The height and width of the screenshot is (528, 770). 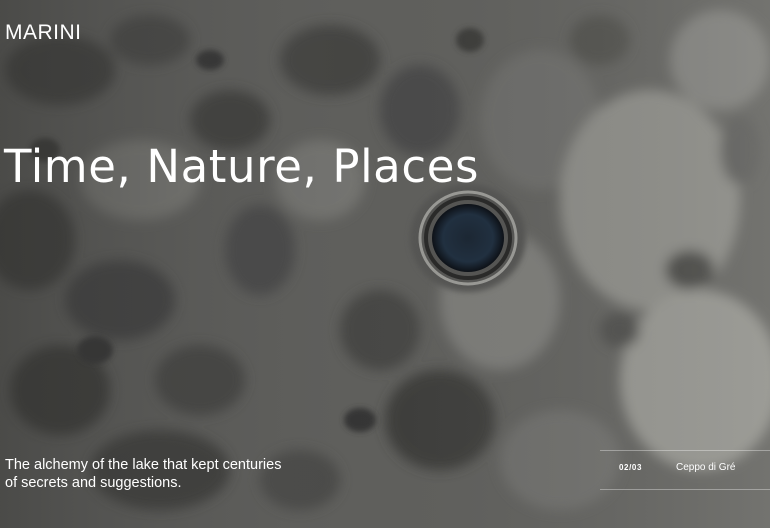 I want to click on slide-name-link: Ceppo di Gré, so click(x=705, y=467).